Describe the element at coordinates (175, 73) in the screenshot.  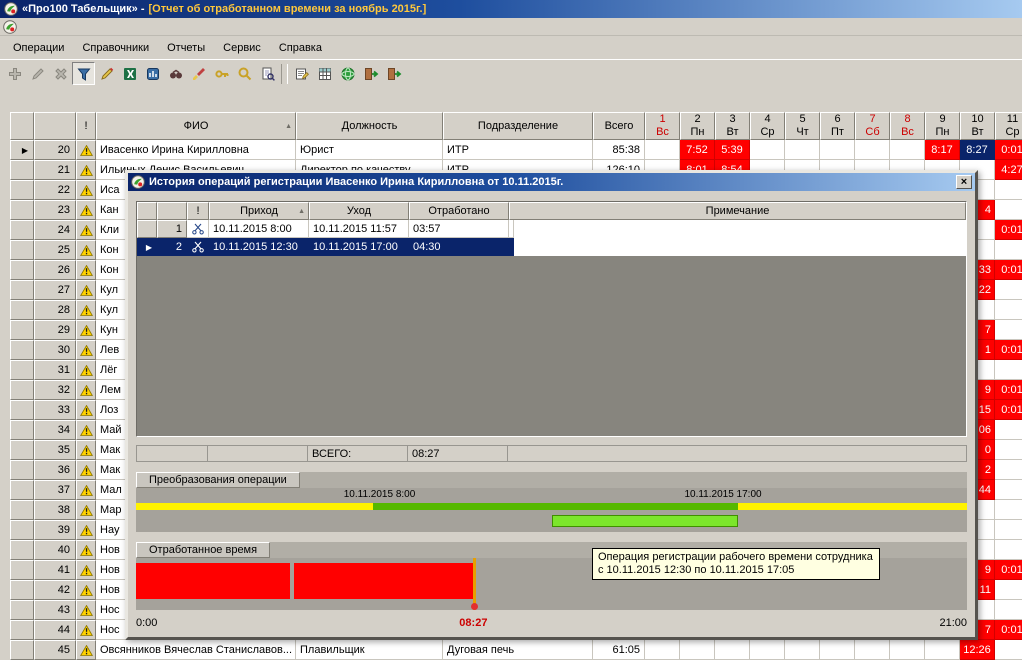
I see `view-icon` at that location.